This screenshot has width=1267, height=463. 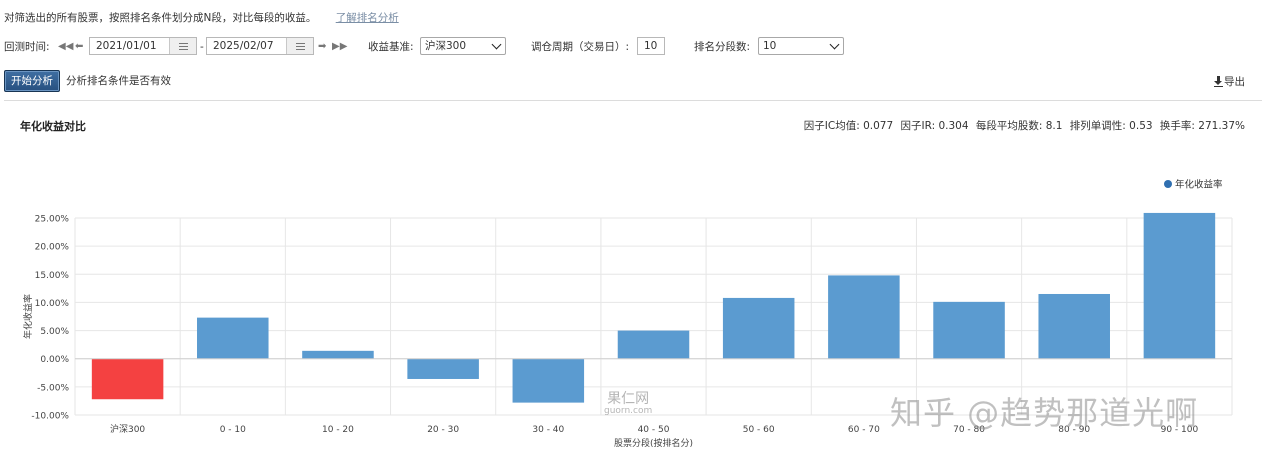 What do you see at coordinates (50, 417) in the screenshot?
I see `y-tick-label: -10.00%` at bounding box center [50, 417].